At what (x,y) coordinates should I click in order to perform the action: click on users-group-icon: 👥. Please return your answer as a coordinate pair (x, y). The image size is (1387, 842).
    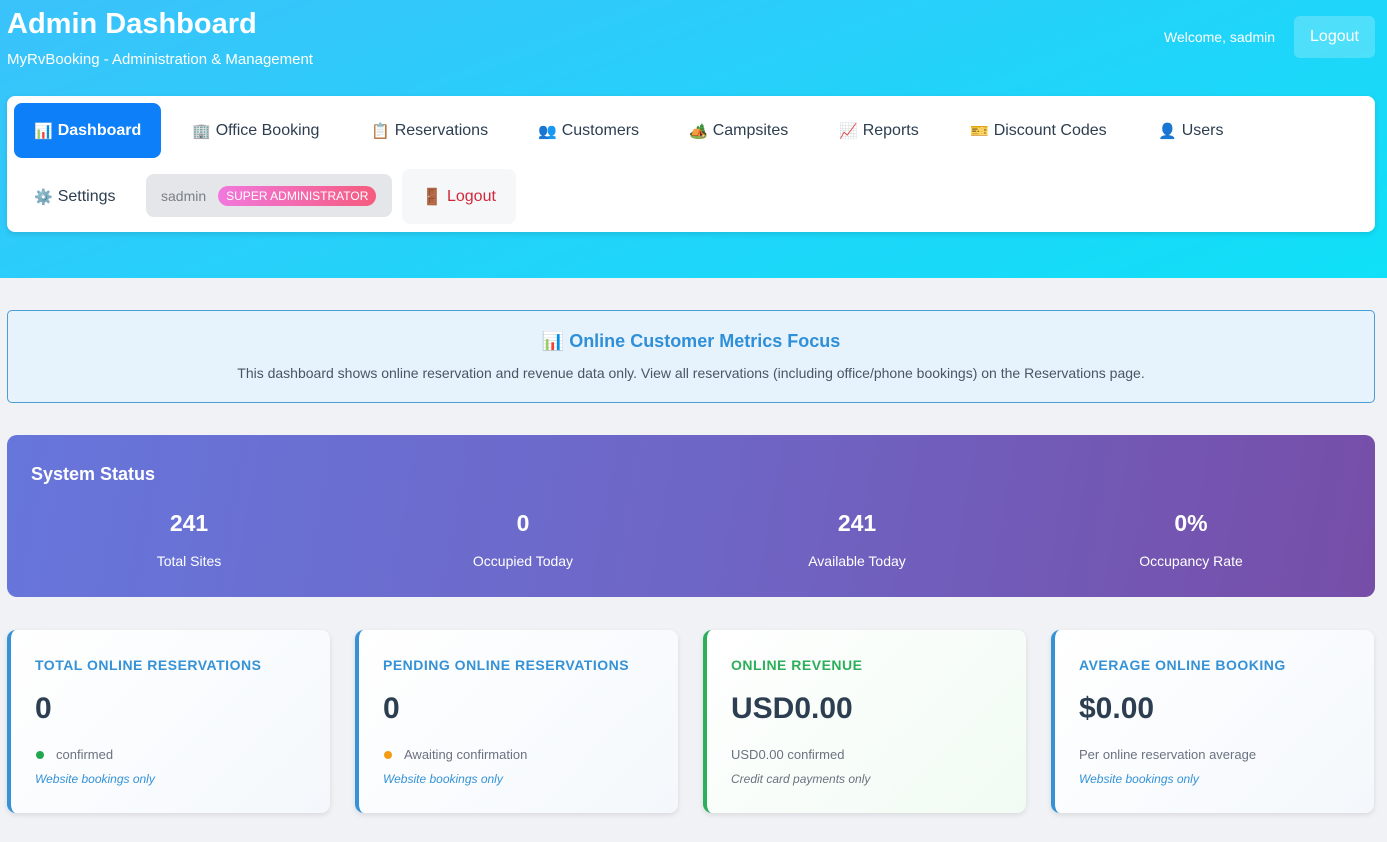
    Looking at the image, I should click on (547, 131).